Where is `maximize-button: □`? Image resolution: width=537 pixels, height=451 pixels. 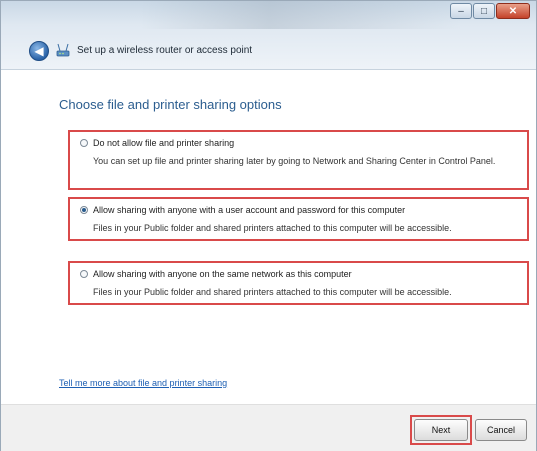 maximize-button: □ is located at coordinates (484, 11).